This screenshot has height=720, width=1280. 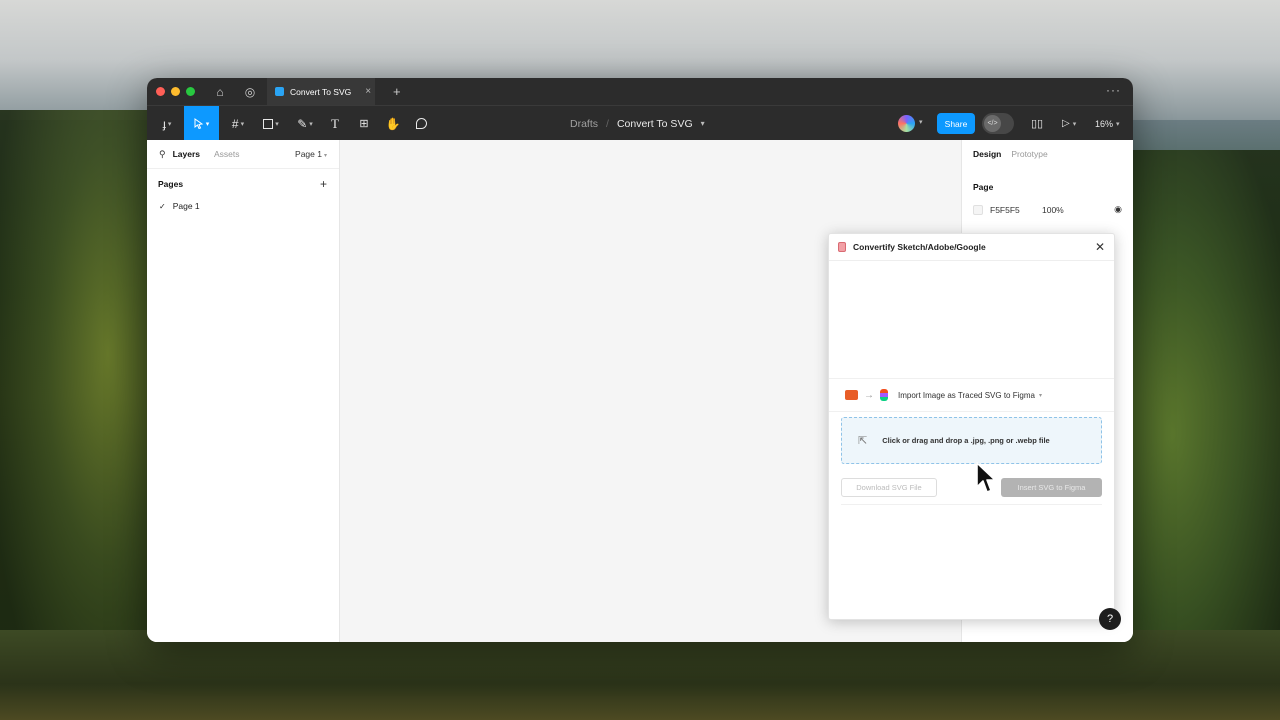 I want to click on move-tool-icon, so click(x=199, y=123).